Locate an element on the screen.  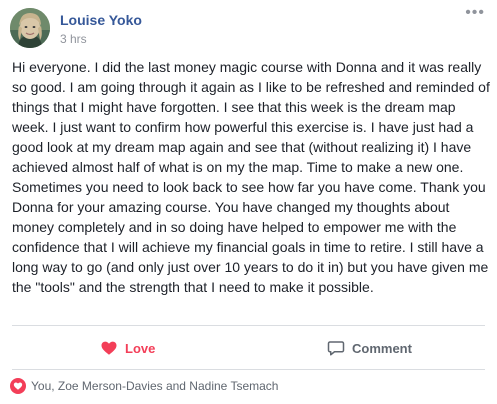
heart-icon is located at coordinates (109, 348).